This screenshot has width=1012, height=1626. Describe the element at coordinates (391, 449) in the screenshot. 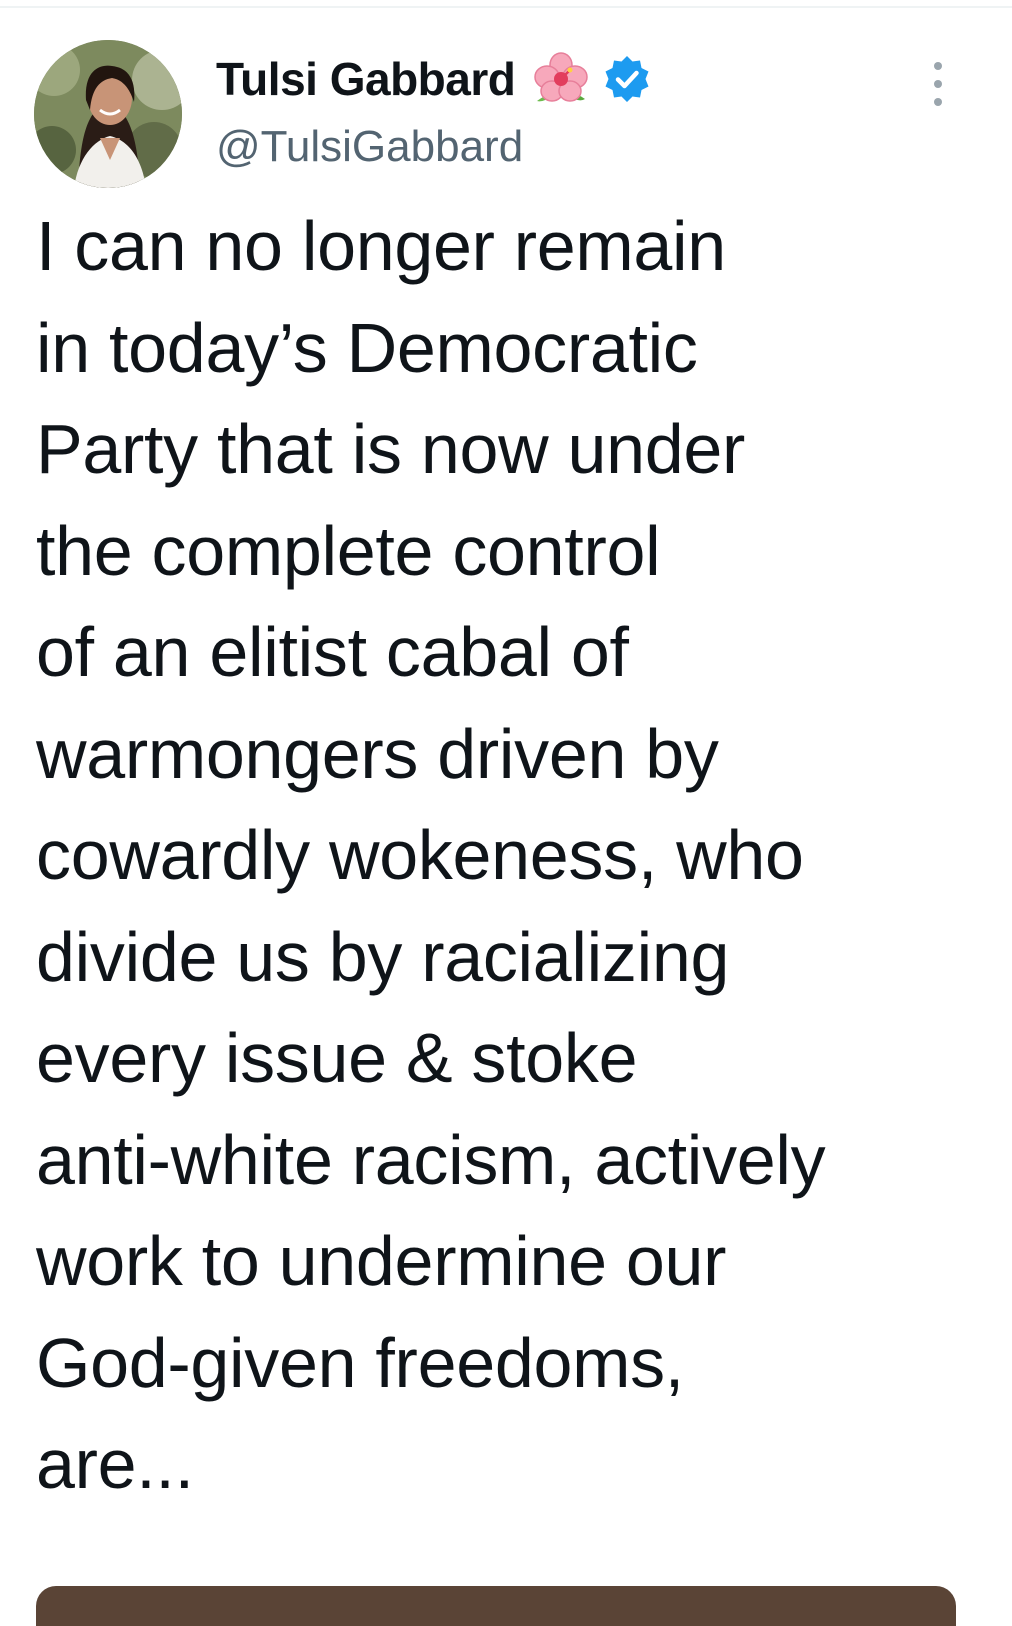

I see `tweet-text-line: Party that is now under` at that location.